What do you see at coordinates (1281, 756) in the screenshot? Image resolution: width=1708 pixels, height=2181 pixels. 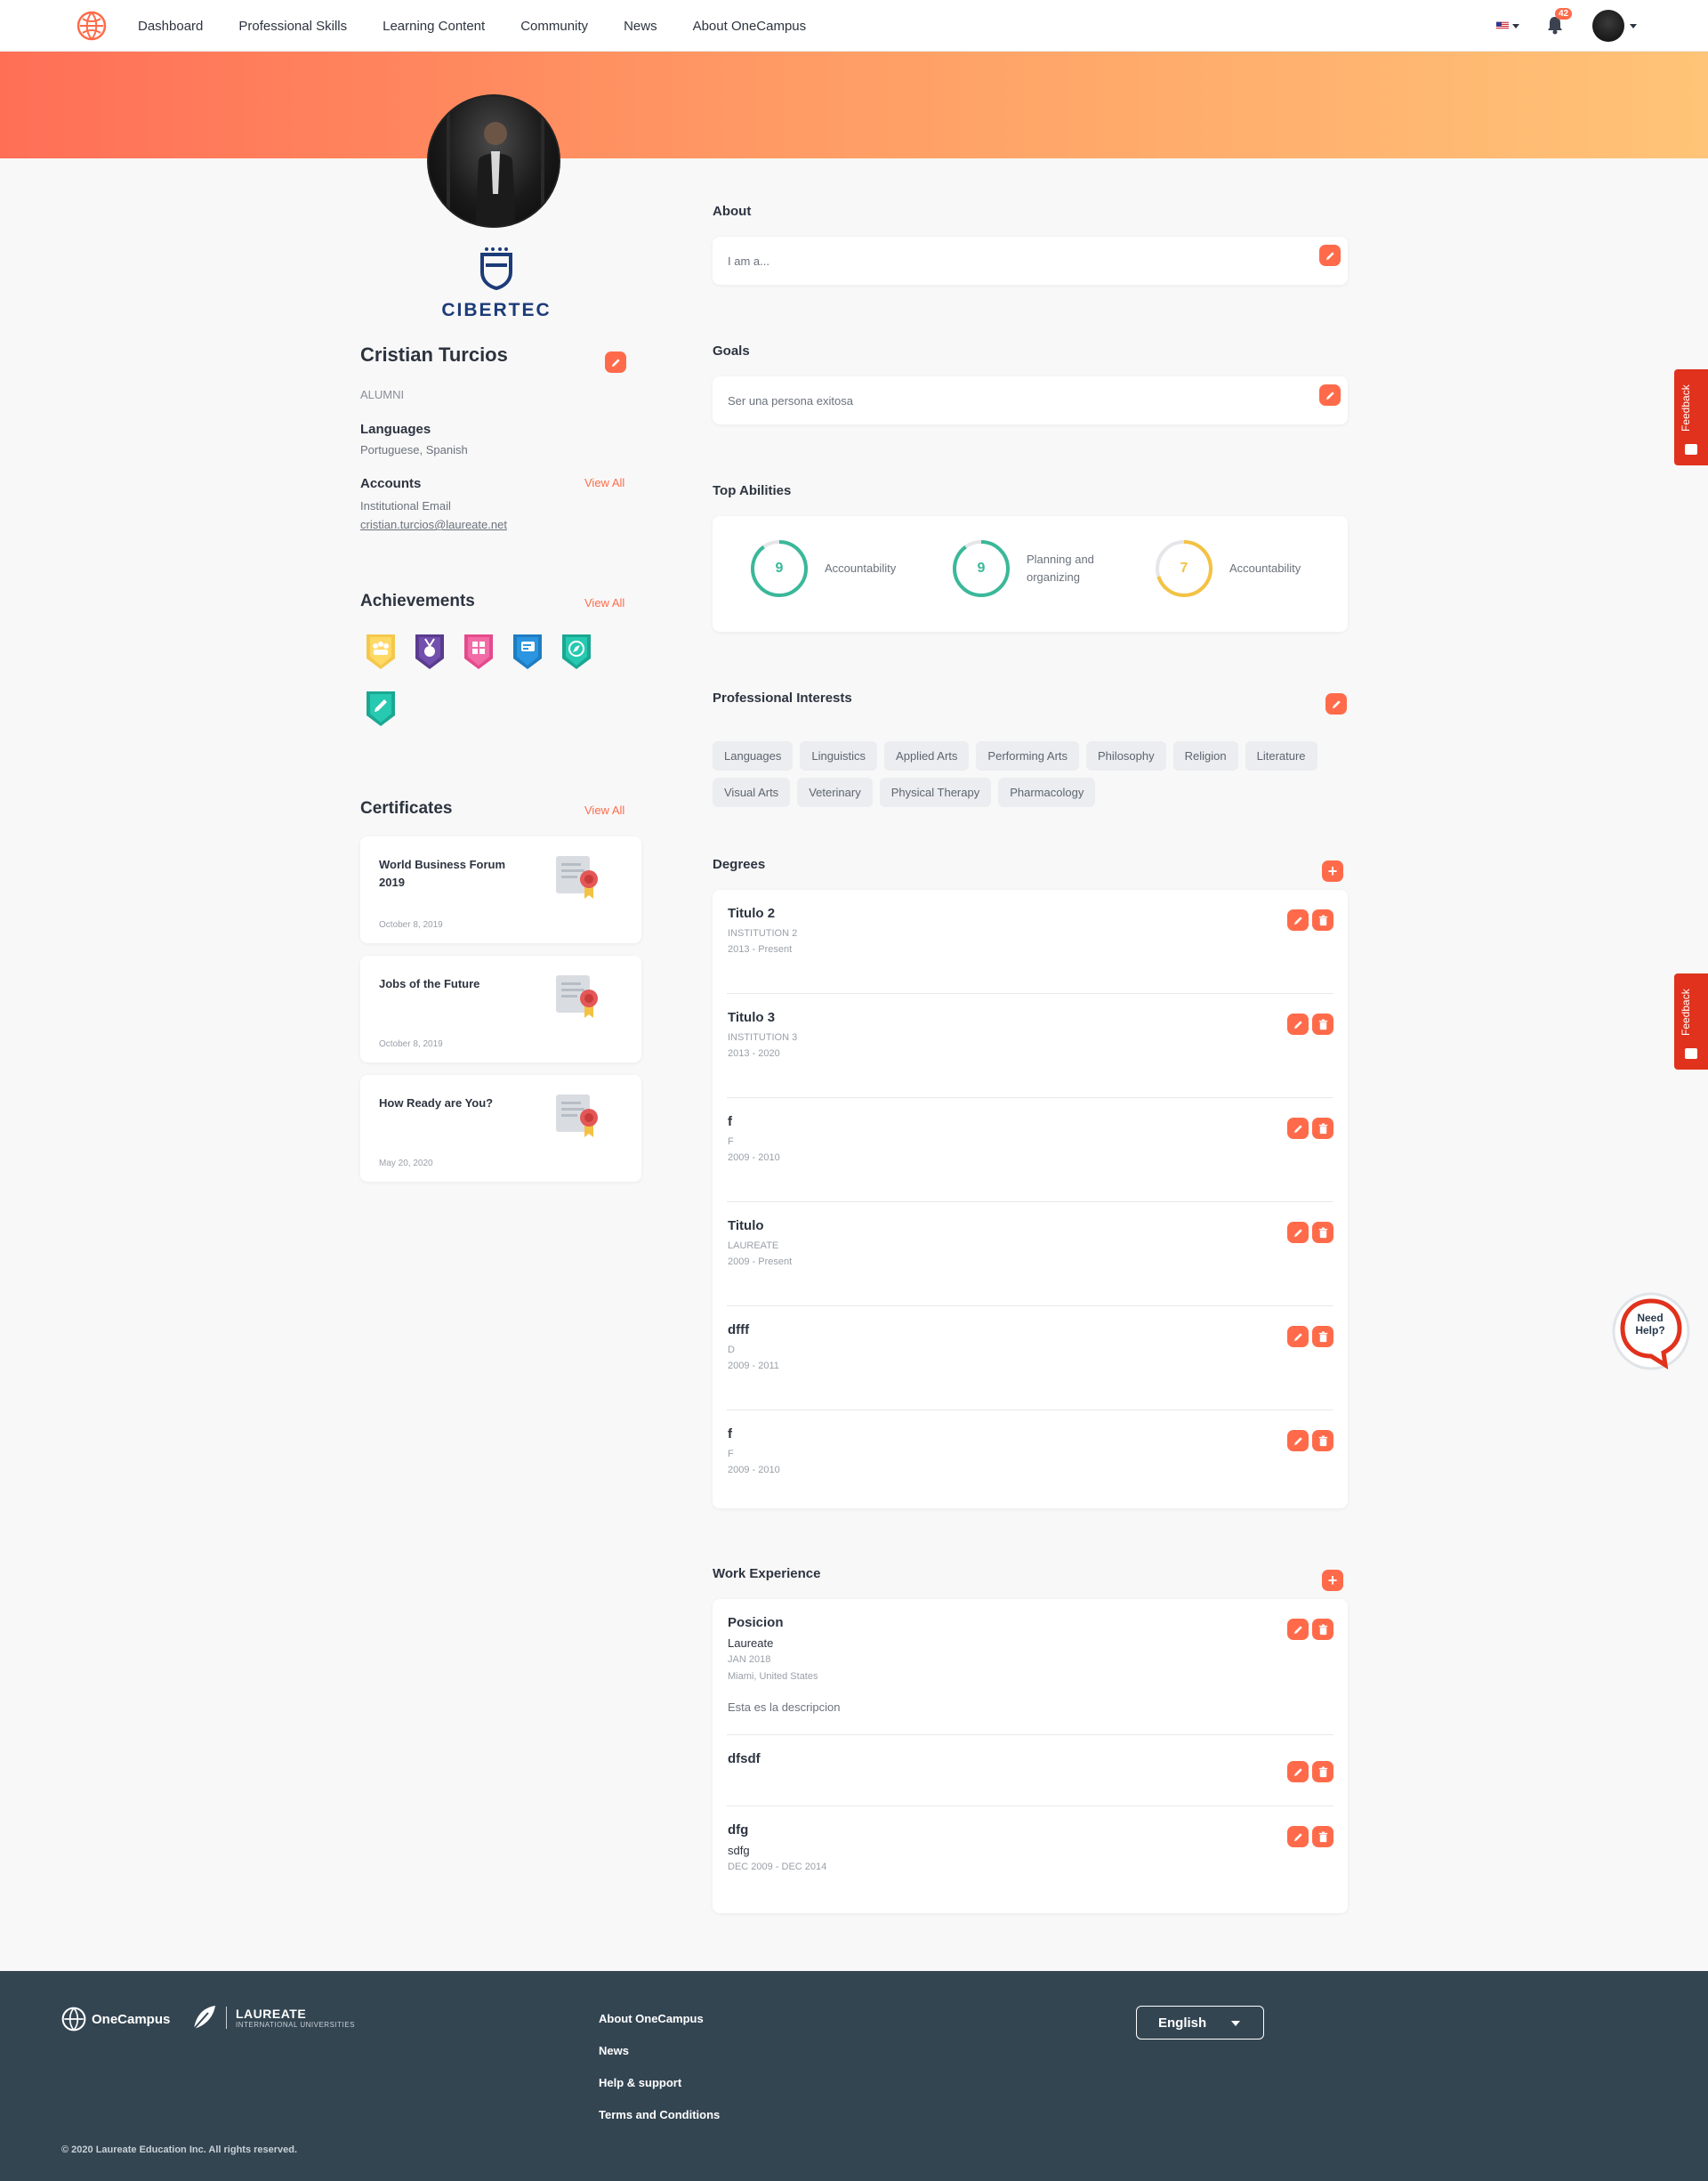 I see `interest-chip: Literature` at bounding box center [1281, 756].